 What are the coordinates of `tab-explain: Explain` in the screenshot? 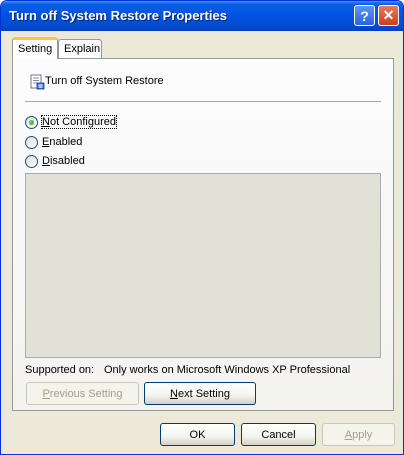 It's located at (80, 49).